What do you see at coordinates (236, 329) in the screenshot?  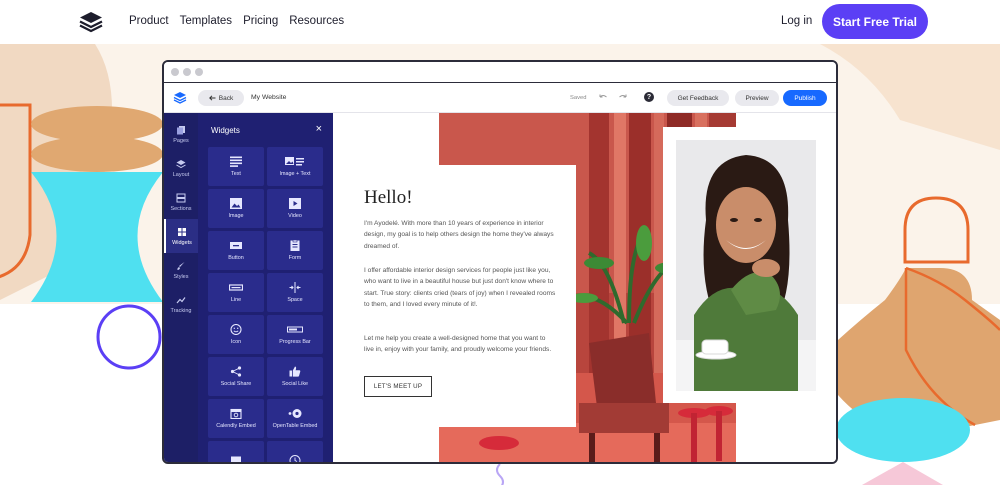 I see `smiley-icon` at bounding box center [236, 329].